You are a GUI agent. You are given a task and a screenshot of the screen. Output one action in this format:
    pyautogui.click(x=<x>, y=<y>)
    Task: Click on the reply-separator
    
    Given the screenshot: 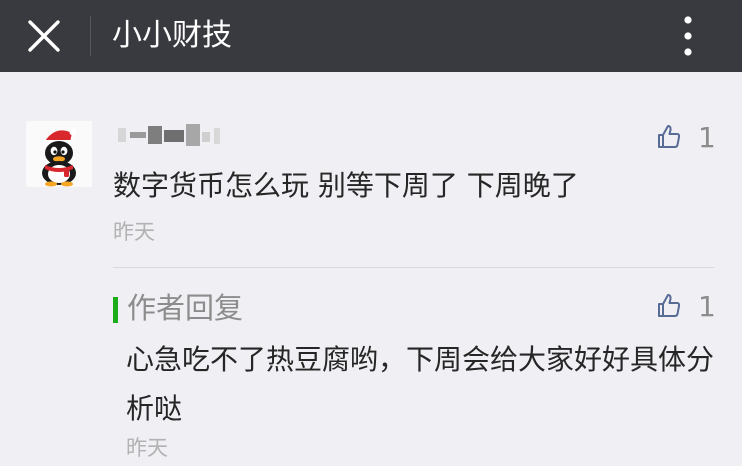 What is the action you would take?
    pyautogui.click(x=413, y=267)
    